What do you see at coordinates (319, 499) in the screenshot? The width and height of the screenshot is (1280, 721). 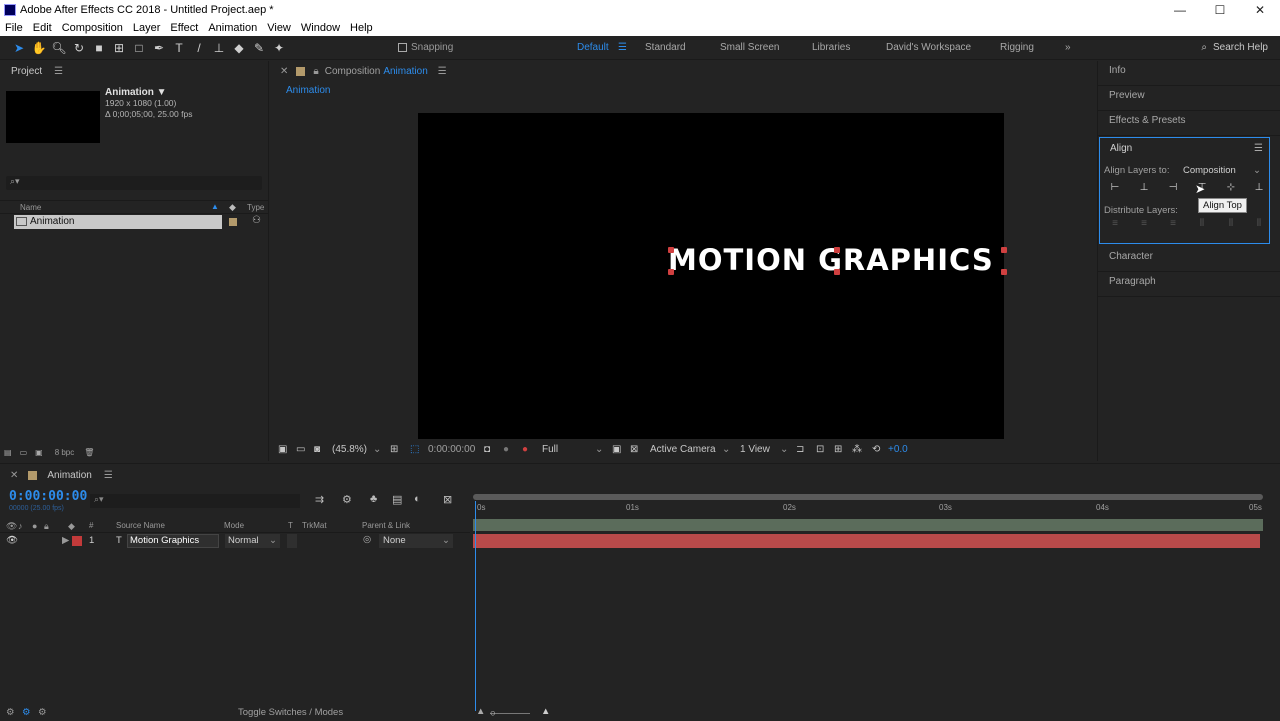 I see `composition-mini-flowchart-icon: ⇉` at bounding box center [319, 499].